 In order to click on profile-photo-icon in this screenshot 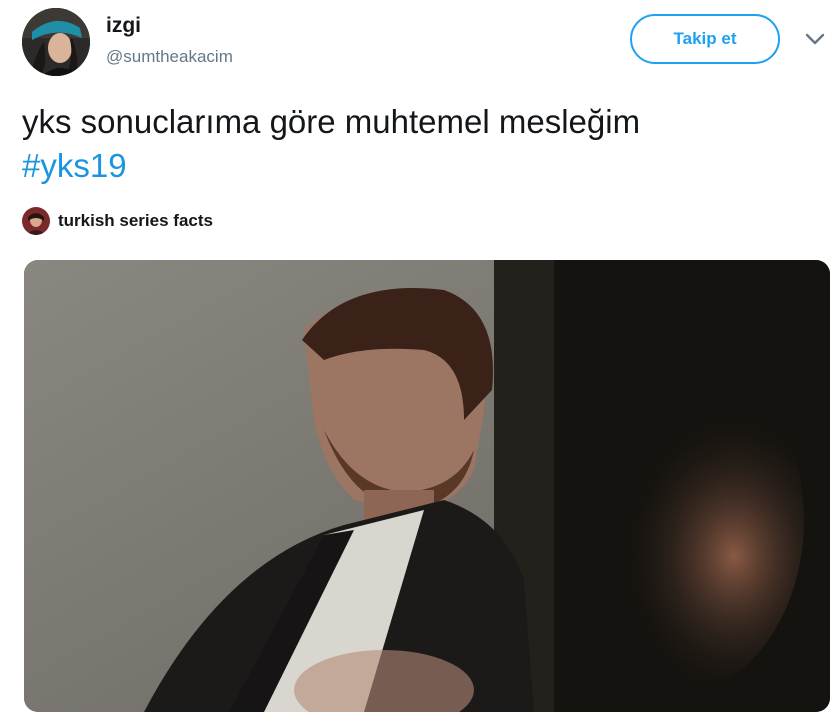, I will do `click(56, 42)`.